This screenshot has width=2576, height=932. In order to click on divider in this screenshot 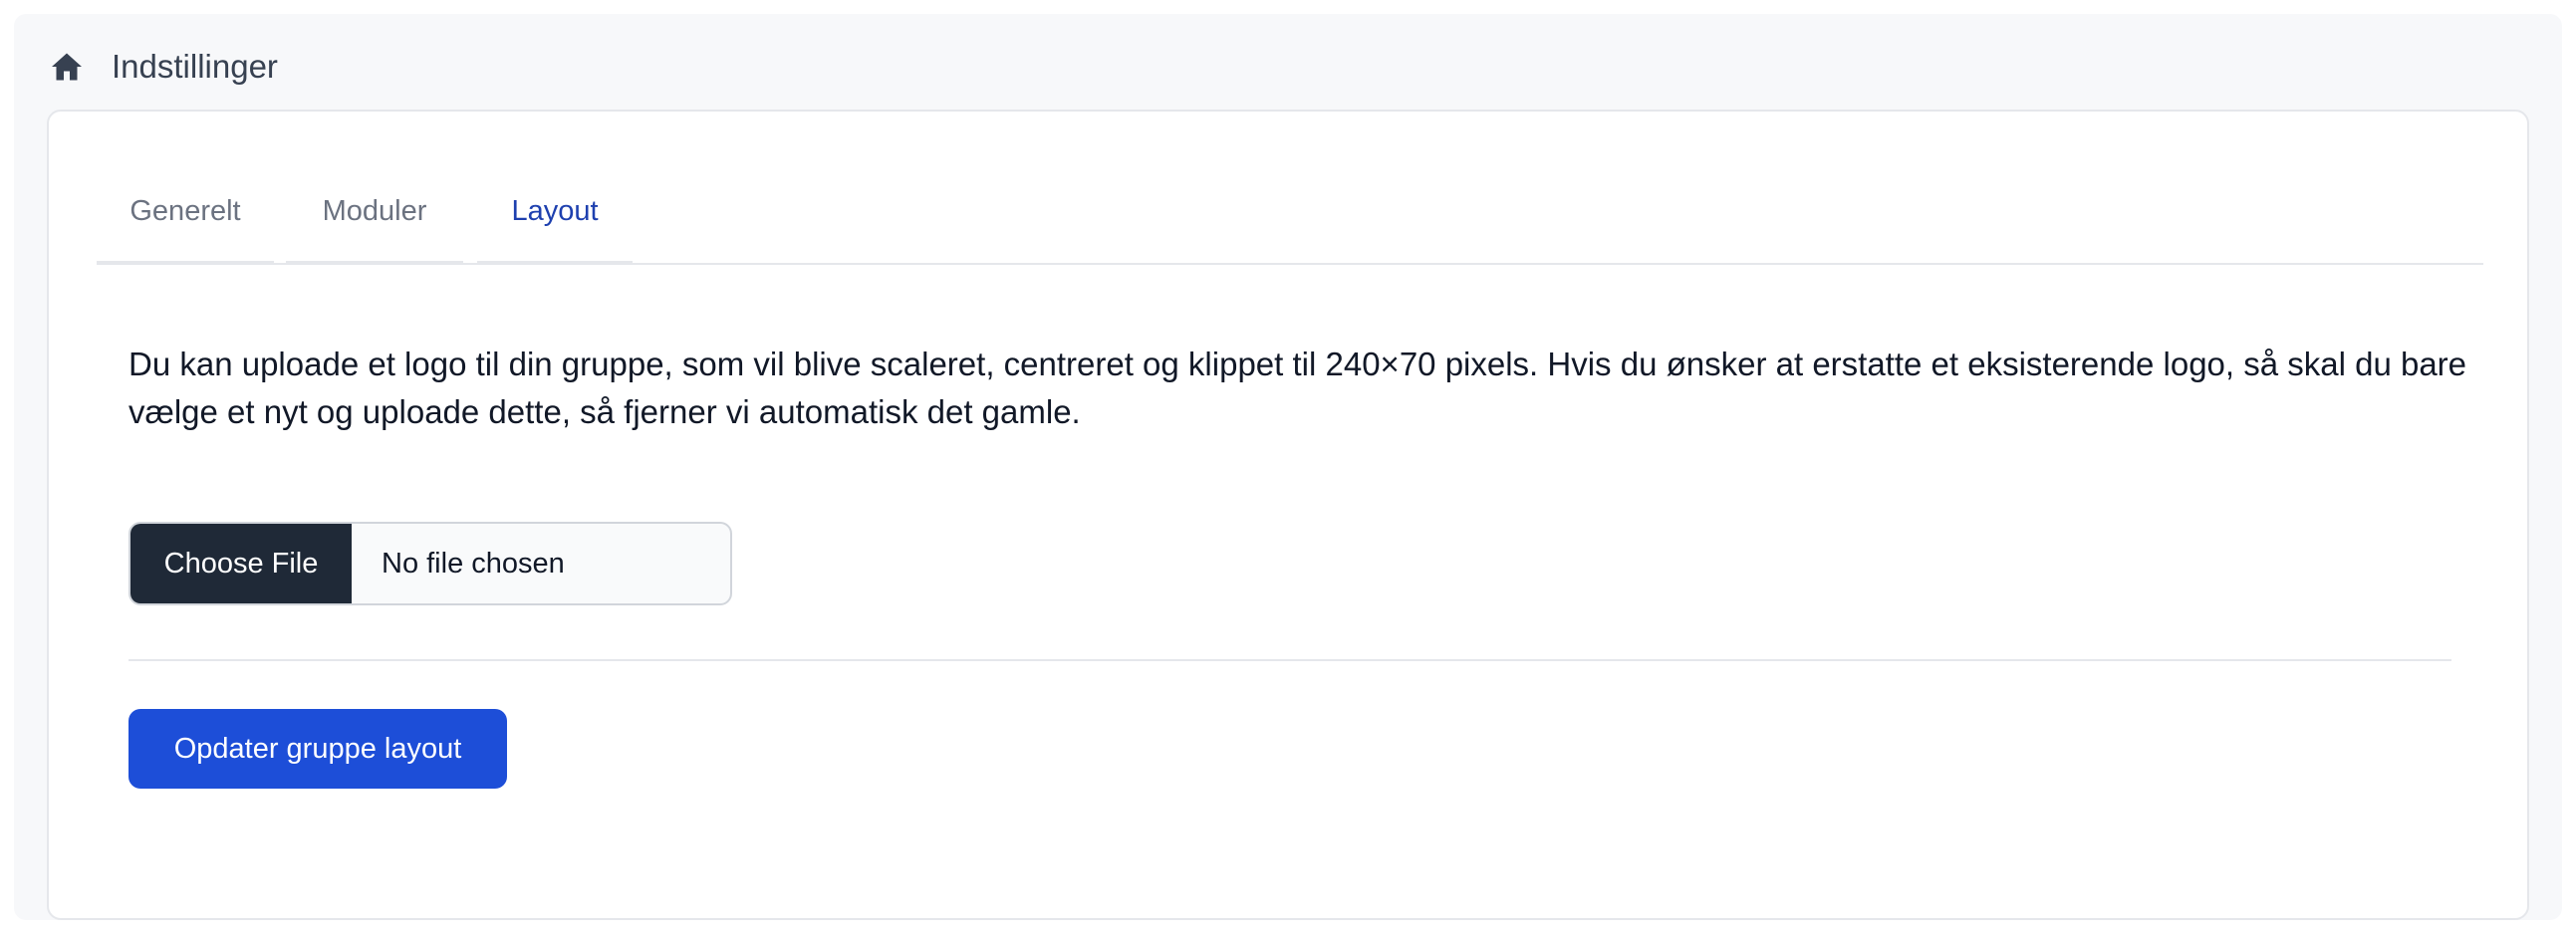, I will do `click(1290, 660)`.